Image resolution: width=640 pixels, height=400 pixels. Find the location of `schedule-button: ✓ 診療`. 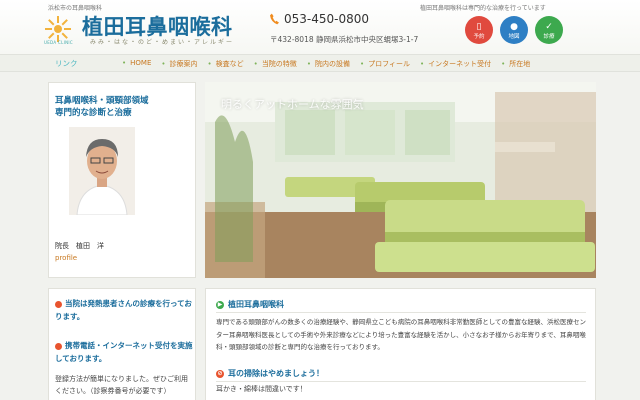

schedule-button: ✓ 診療 is located at coordinates (549, 30).